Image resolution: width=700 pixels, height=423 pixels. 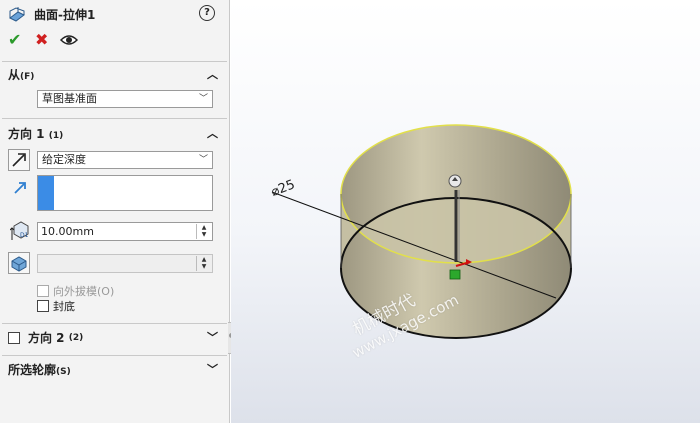 I want to click on svg-text: D1, so click(x=24, y=235).